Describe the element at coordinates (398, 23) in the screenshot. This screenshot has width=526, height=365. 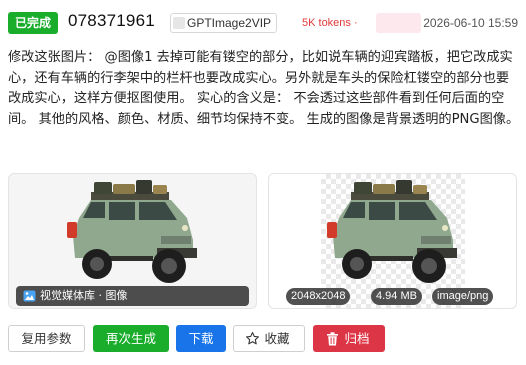
I see `redacted-field` at that location.